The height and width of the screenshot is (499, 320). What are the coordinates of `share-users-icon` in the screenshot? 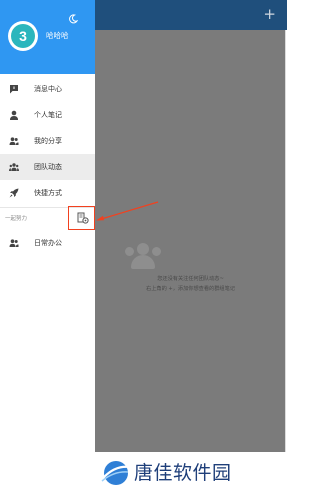 It's located at (14, 141).